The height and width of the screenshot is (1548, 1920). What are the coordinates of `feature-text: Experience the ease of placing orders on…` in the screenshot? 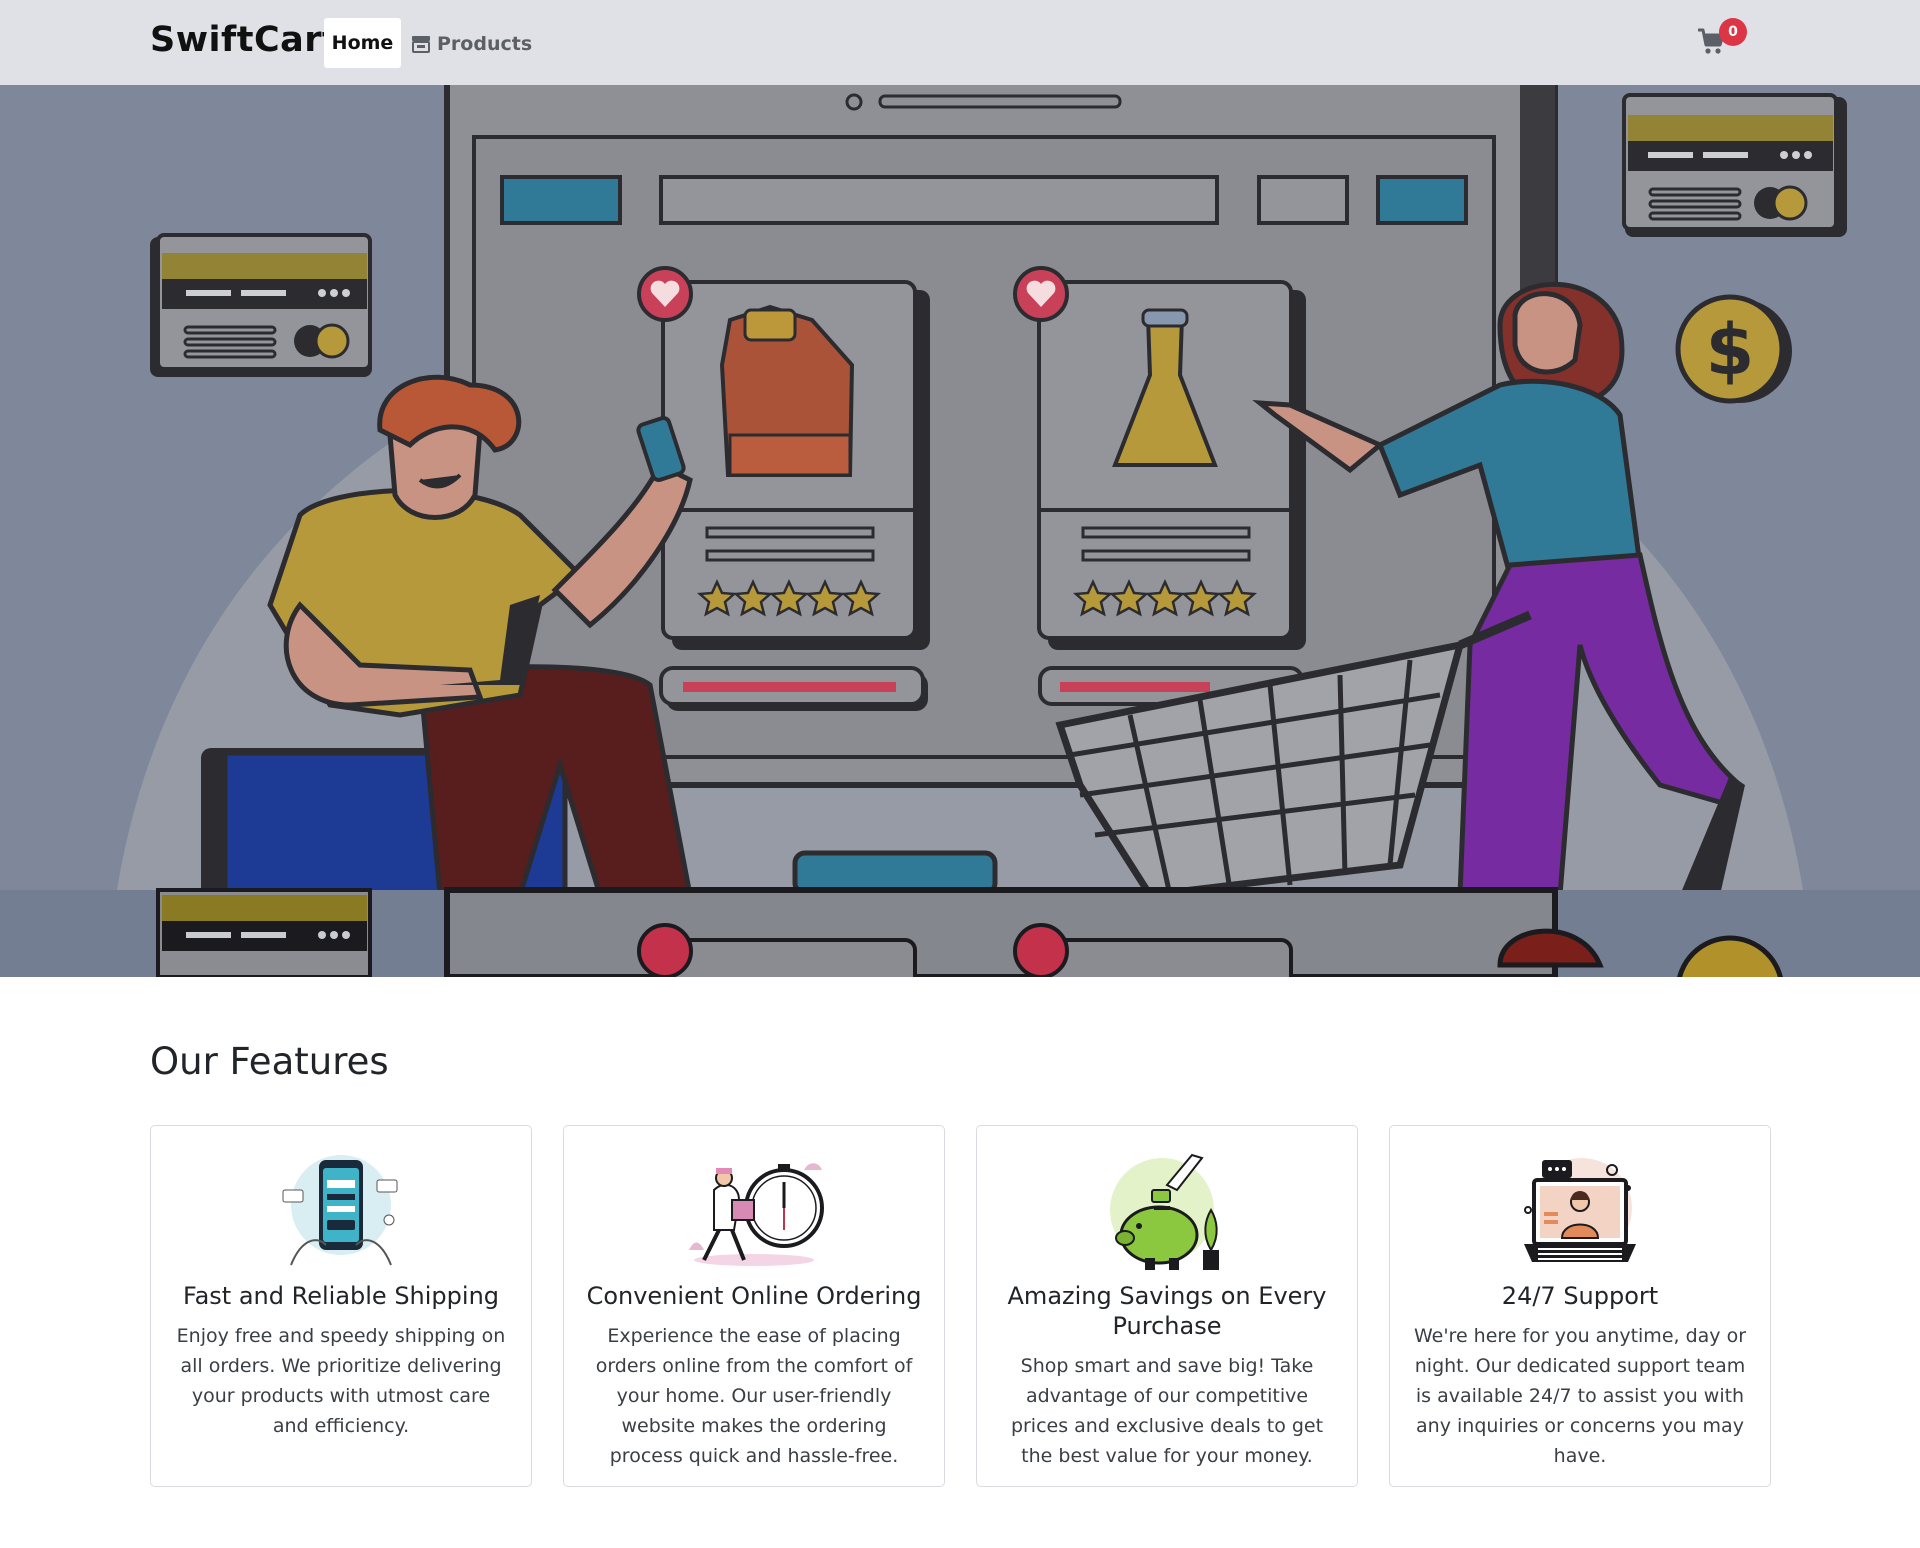 It's located at (754, 1396).